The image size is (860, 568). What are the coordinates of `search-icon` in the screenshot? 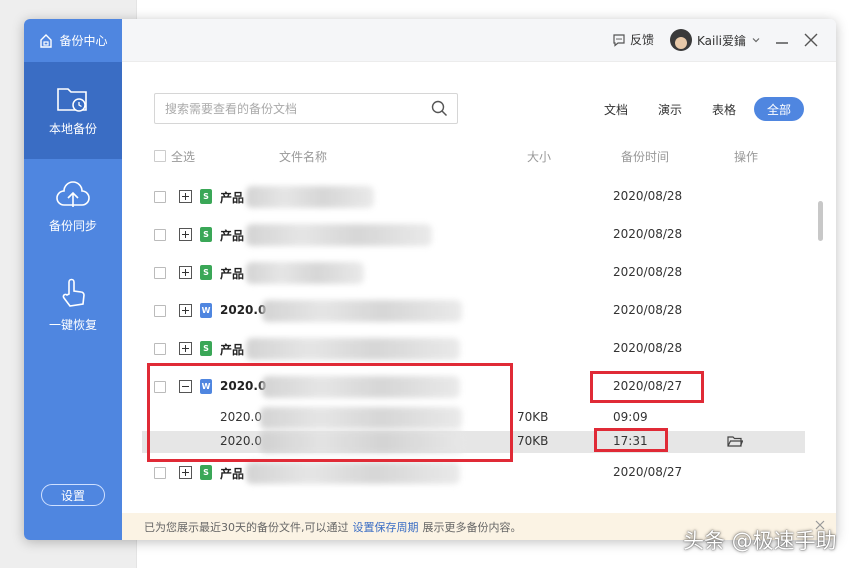 It's located at (439, 108).